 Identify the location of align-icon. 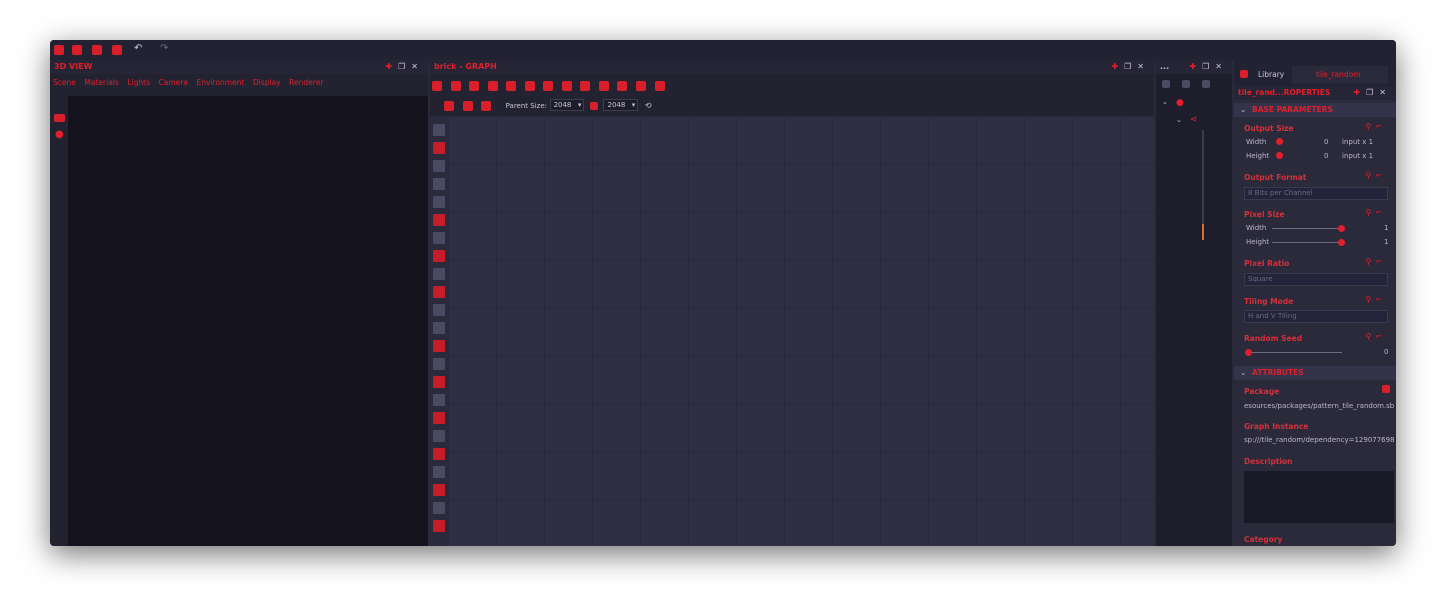
(449, 105).